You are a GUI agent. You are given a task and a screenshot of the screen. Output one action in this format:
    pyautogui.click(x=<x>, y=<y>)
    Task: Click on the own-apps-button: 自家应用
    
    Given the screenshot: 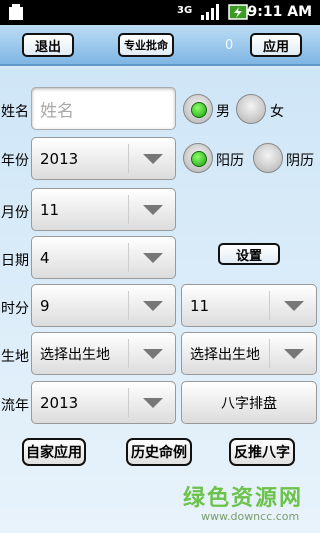 What is the action you would take?
    pyautogui.click(x=54, y=452)
    